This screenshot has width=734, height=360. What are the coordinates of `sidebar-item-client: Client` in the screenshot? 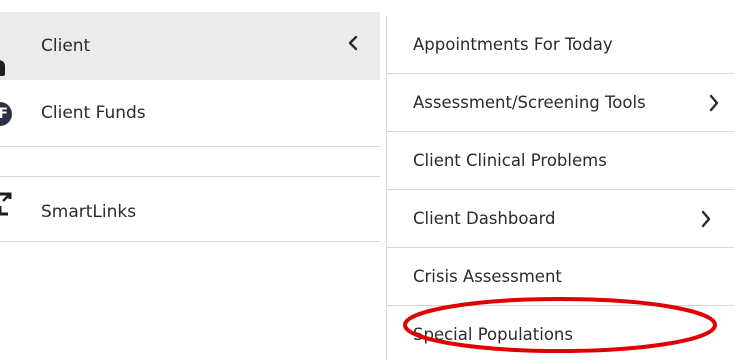 It's located at (190, 46).